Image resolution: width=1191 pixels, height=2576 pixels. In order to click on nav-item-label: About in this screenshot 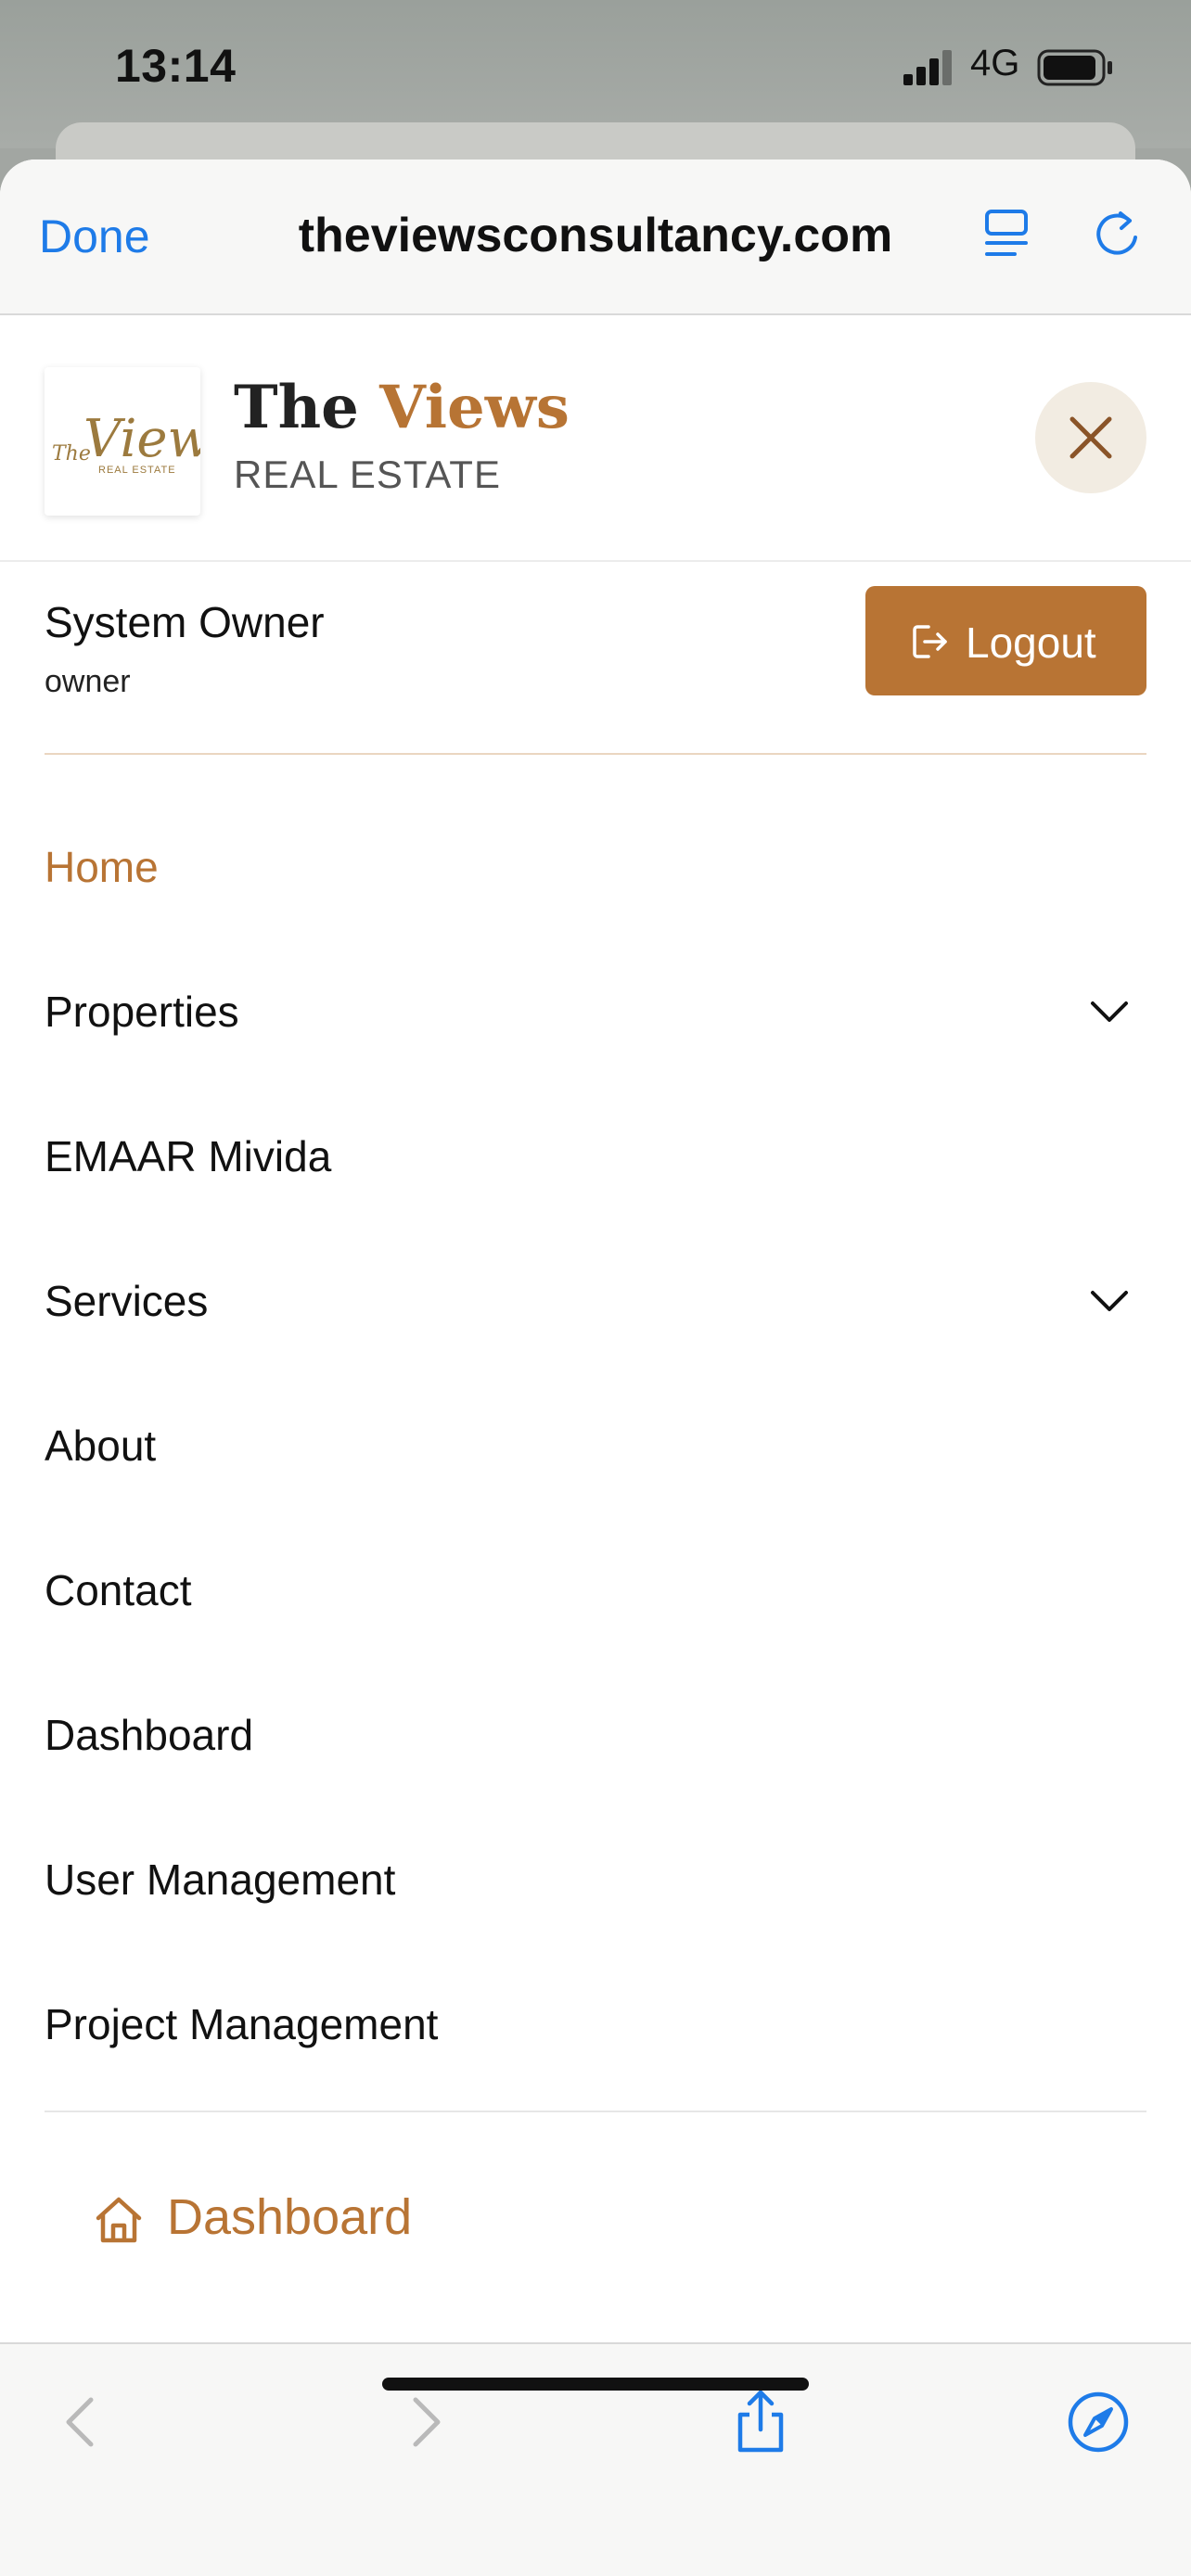, I will do `click(101, 1446)`.